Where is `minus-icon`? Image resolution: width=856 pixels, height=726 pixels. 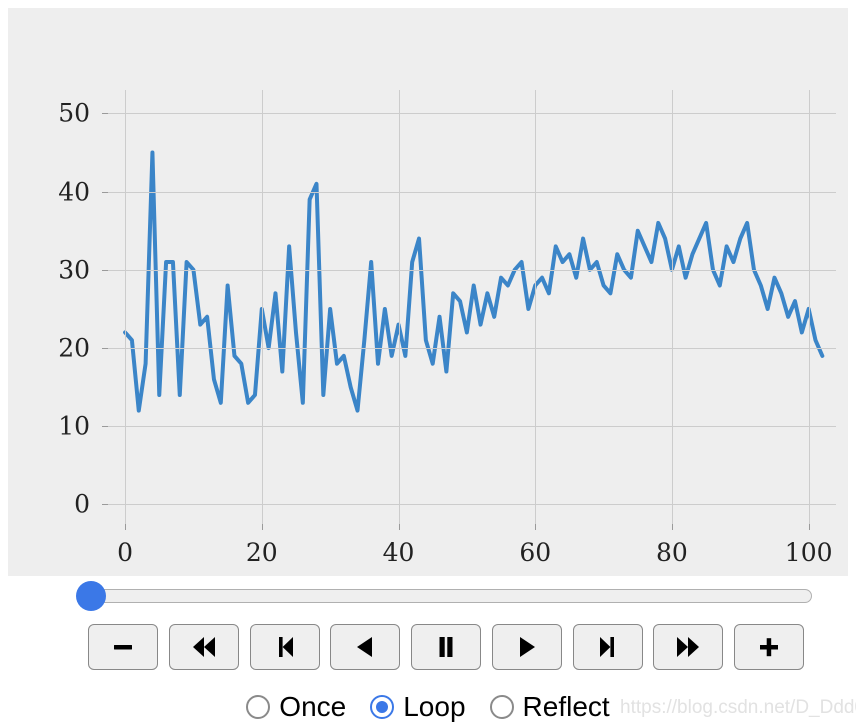 minus-icon is located at coordinates (123, 647).